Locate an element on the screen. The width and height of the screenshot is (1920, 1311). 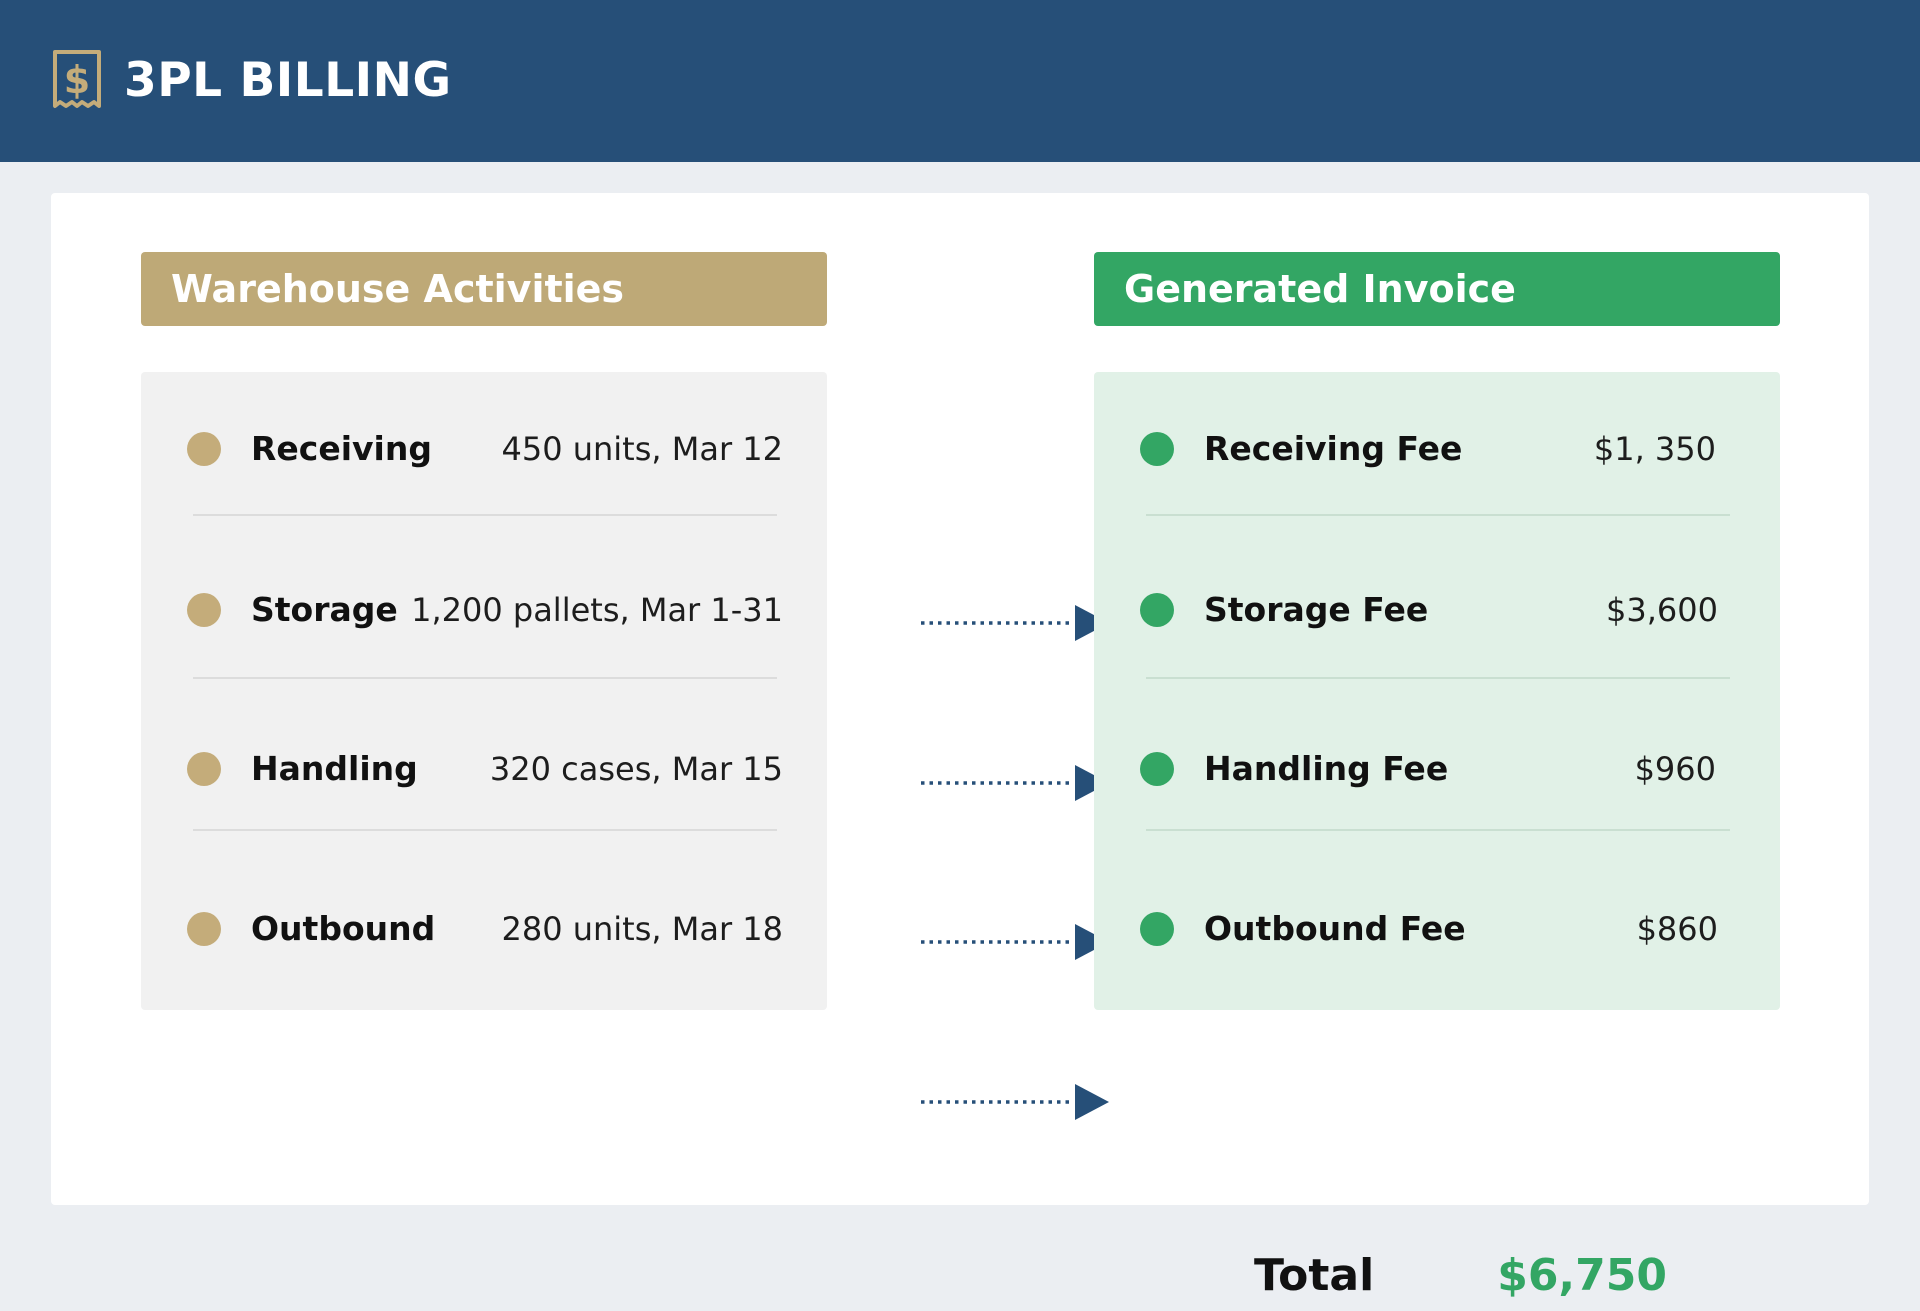
activities-header: Warehouse Activities is located at coordinates (484, 289).